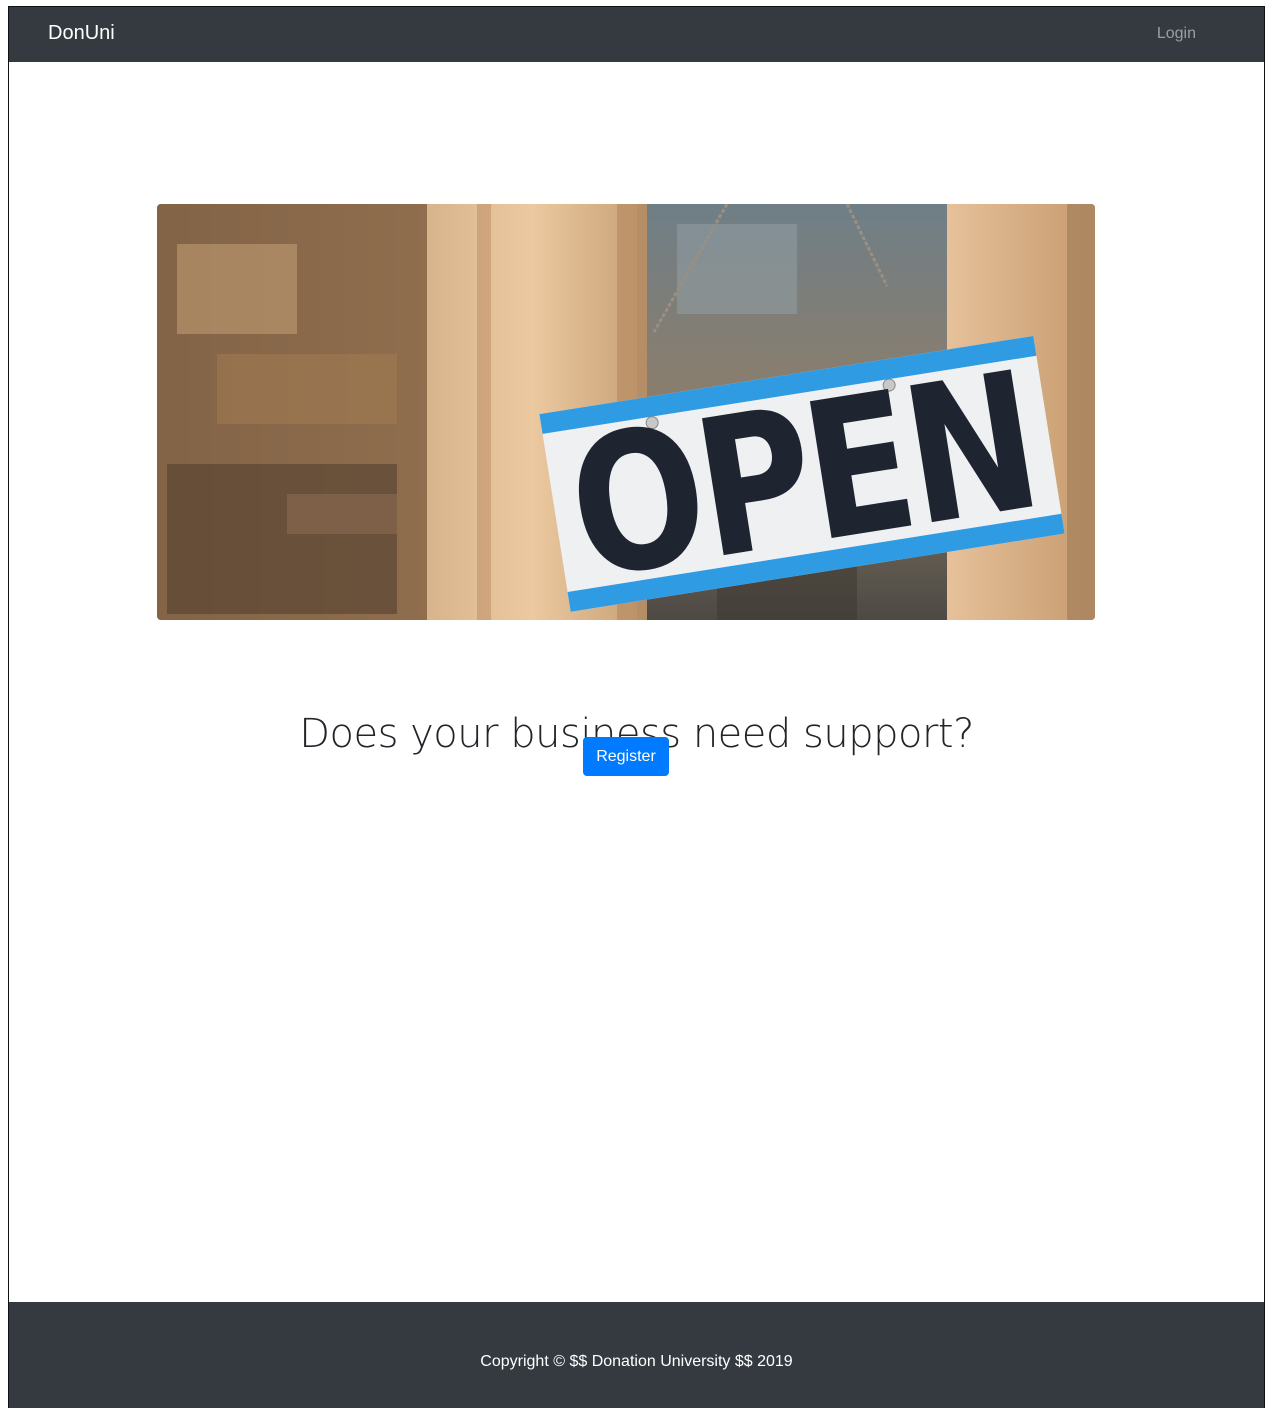 This screenshot has width=1267, height=1408. What do you see at coordinates (636, 34) in the screenshot?
I see `top-navbar: DonUni Login` at bounding box center [636, 34].